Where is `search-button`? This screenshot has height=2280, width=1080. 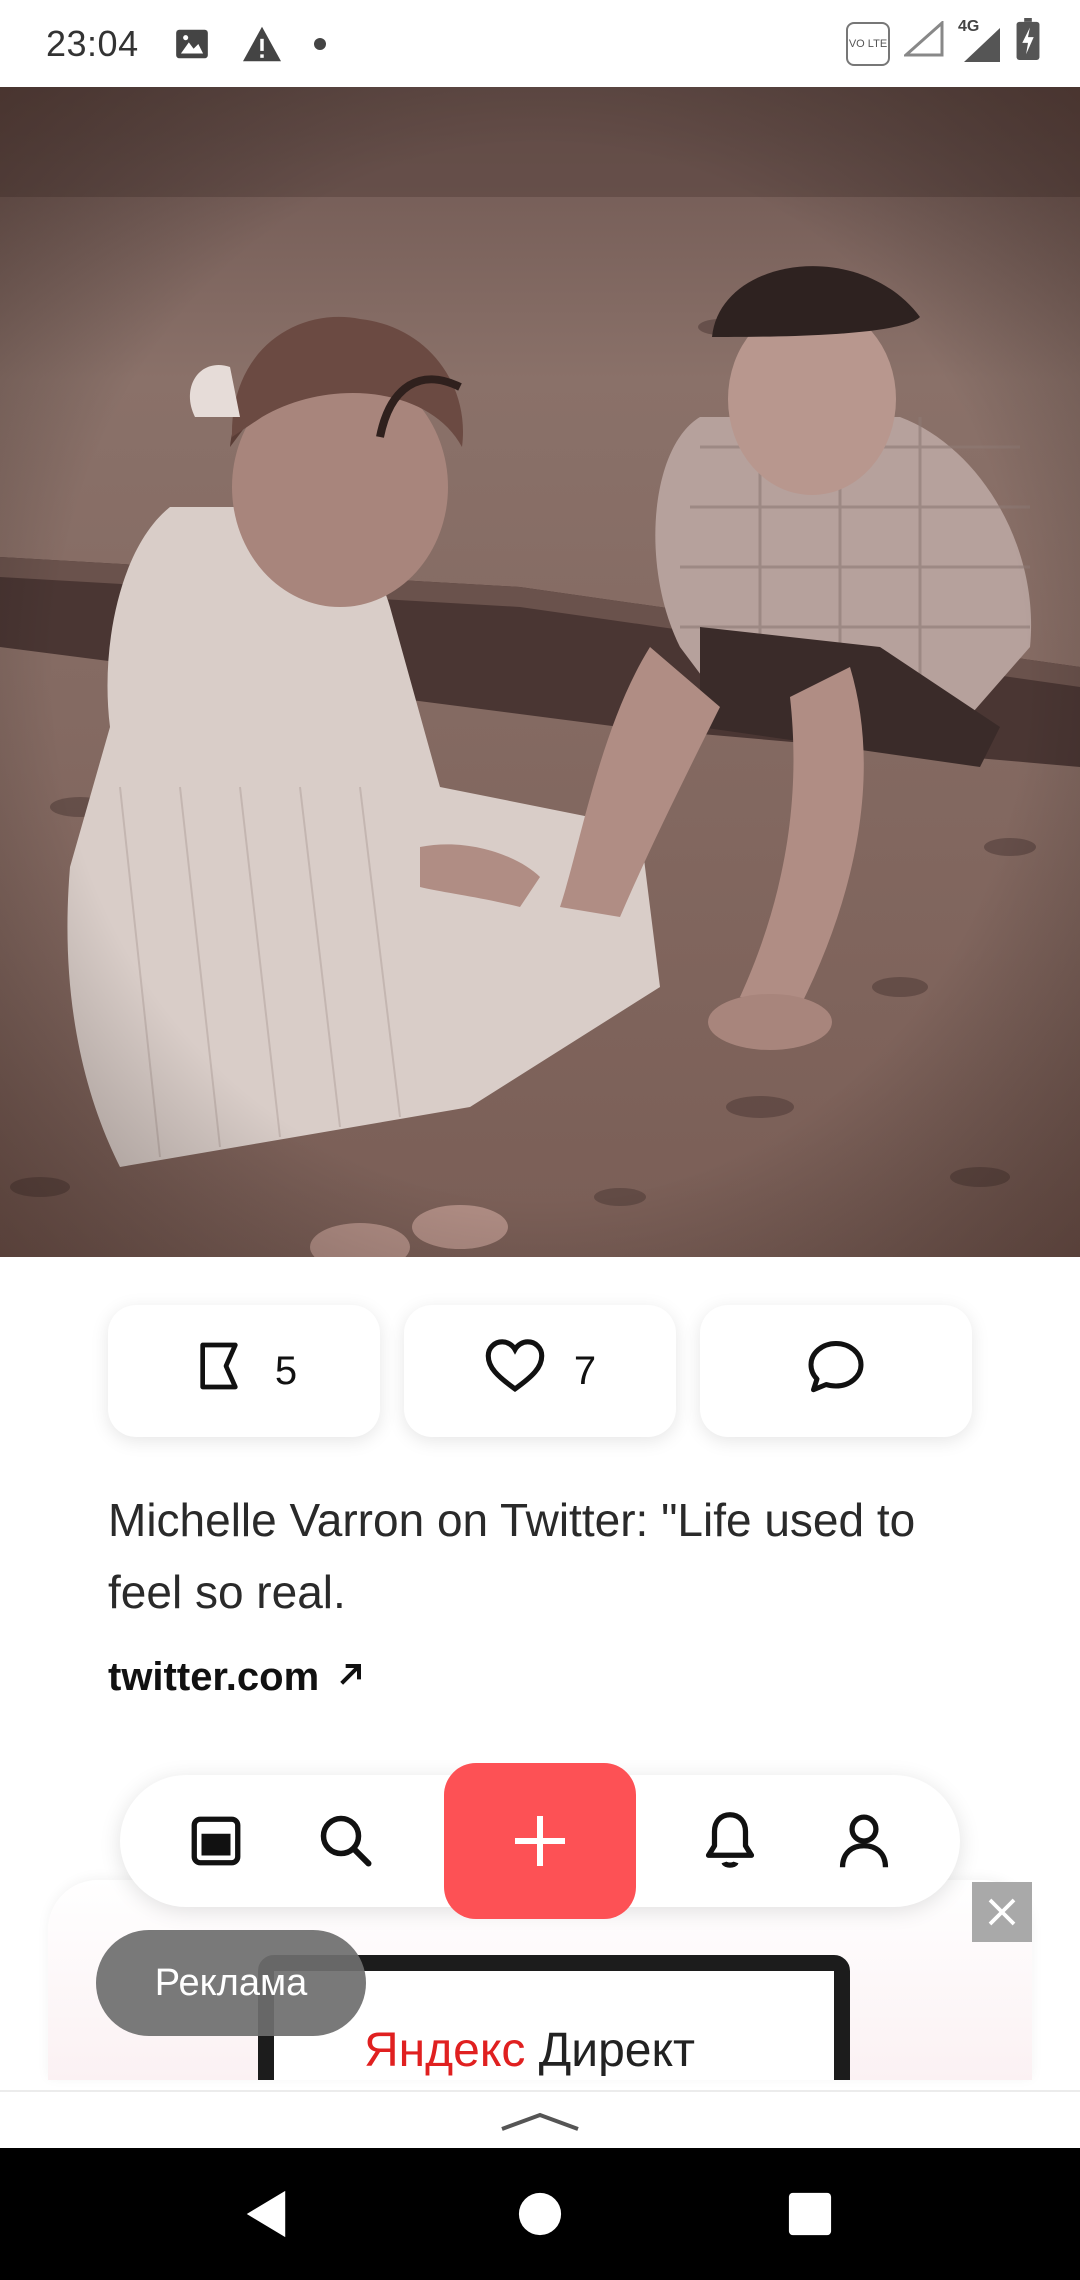
search-button is located at coordinates (346, 1841).